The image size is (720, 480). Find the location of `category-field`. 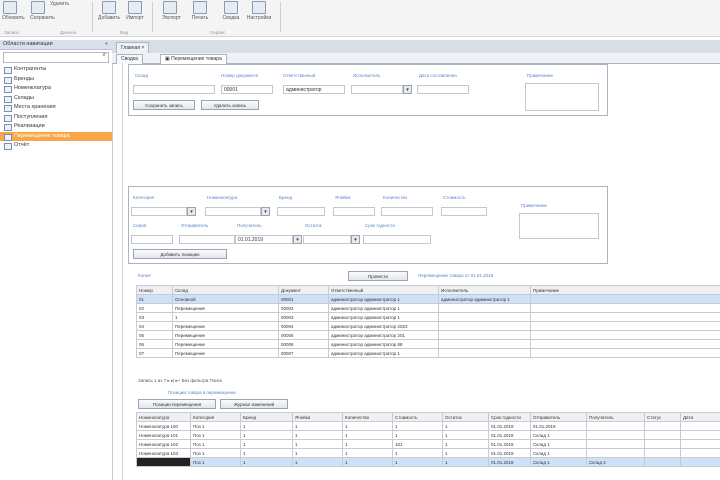

category-field is located at coordinates (159, 211).